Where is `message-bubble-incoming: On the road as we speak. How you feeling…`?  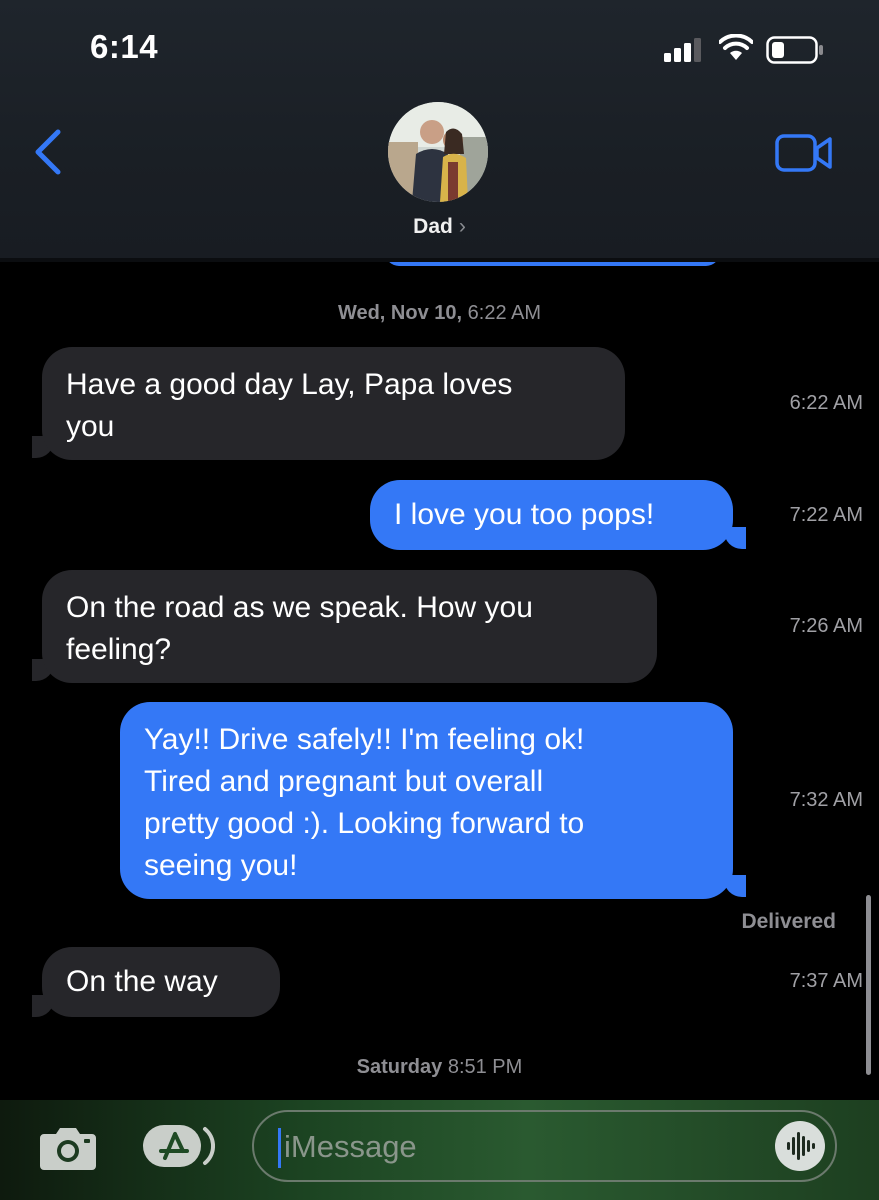
message-bubble-incoming: On the road as we speak. How you feeling… is located at coordinates (349, 626).